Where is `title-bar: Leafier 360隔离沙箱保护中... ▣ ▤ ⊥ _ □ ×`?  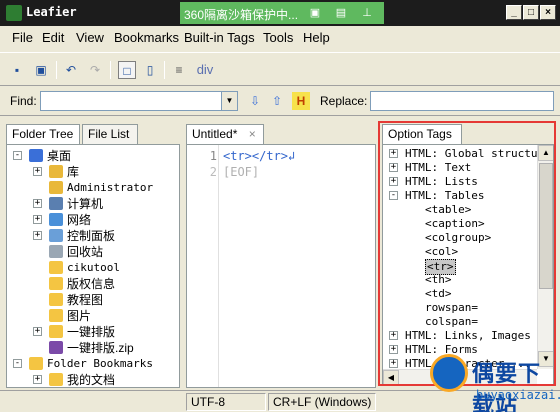 title-bar: Leafier 360隔离沙箱保护中... ▣ ▤ ⊥ _ □ × is located at coordinates (280, 13).